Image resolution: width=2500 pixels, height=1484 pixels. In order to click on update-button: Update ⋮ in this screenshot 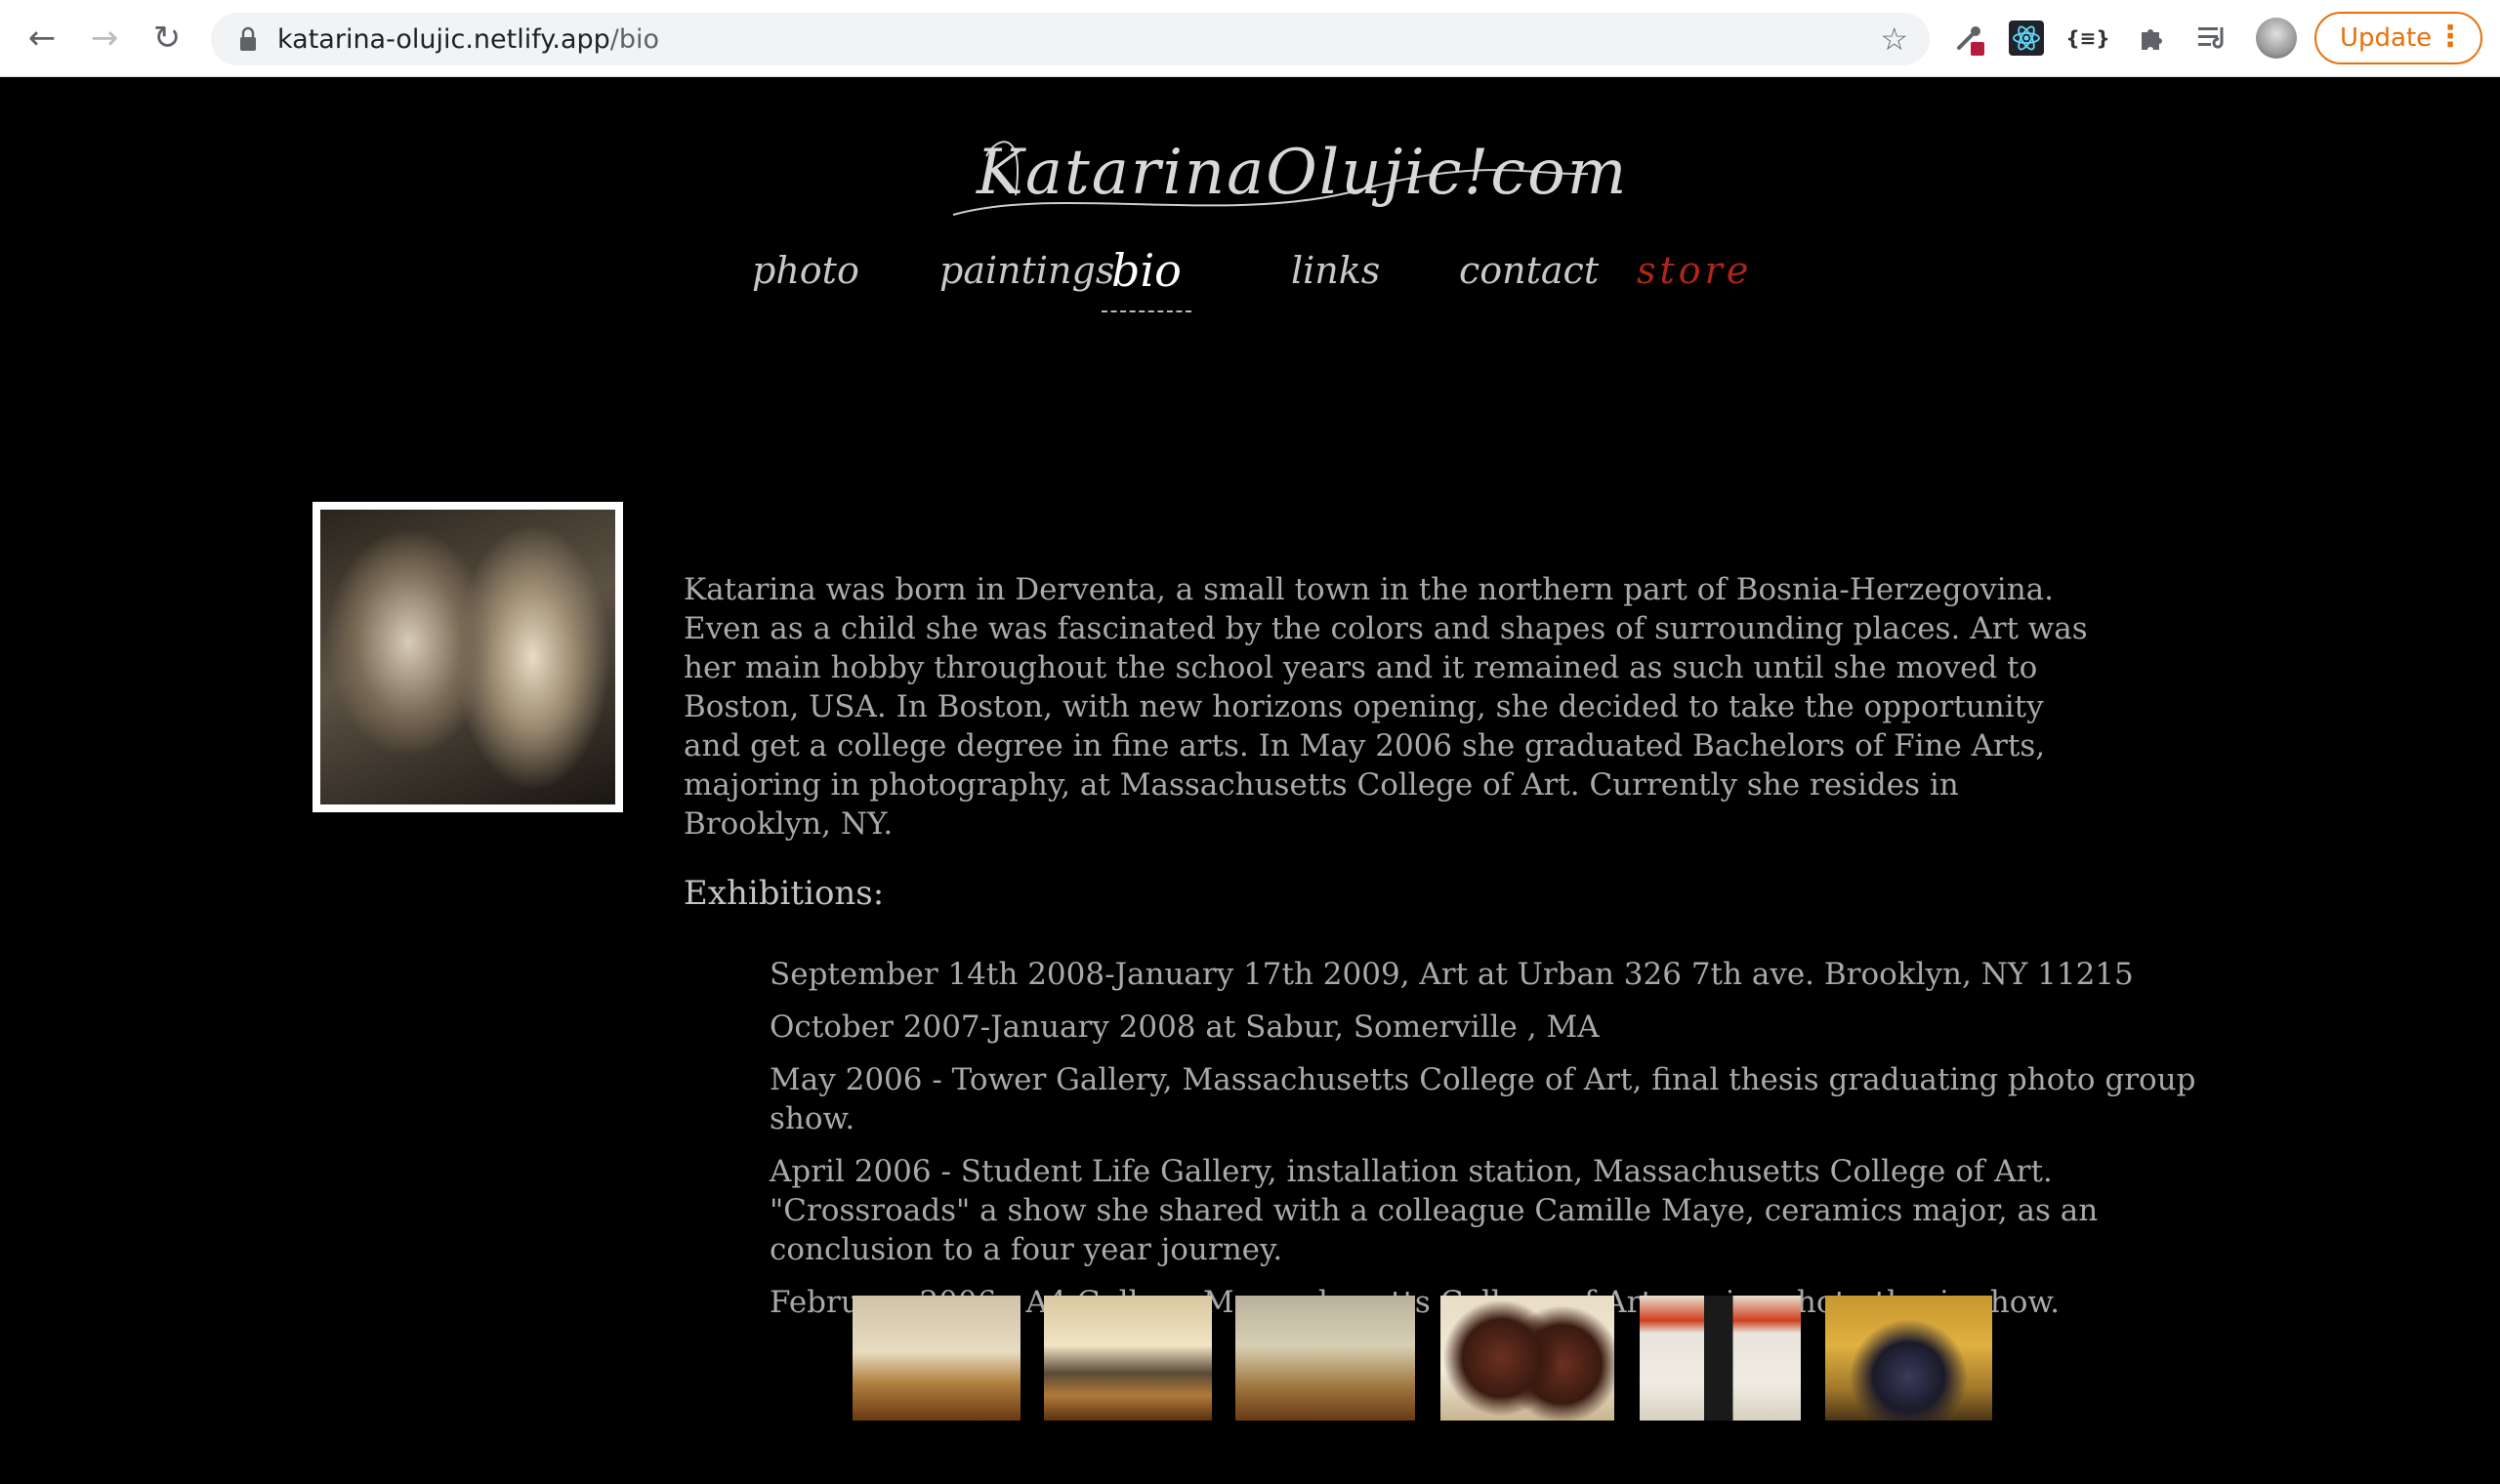, I will do `click(2398, 38)`.